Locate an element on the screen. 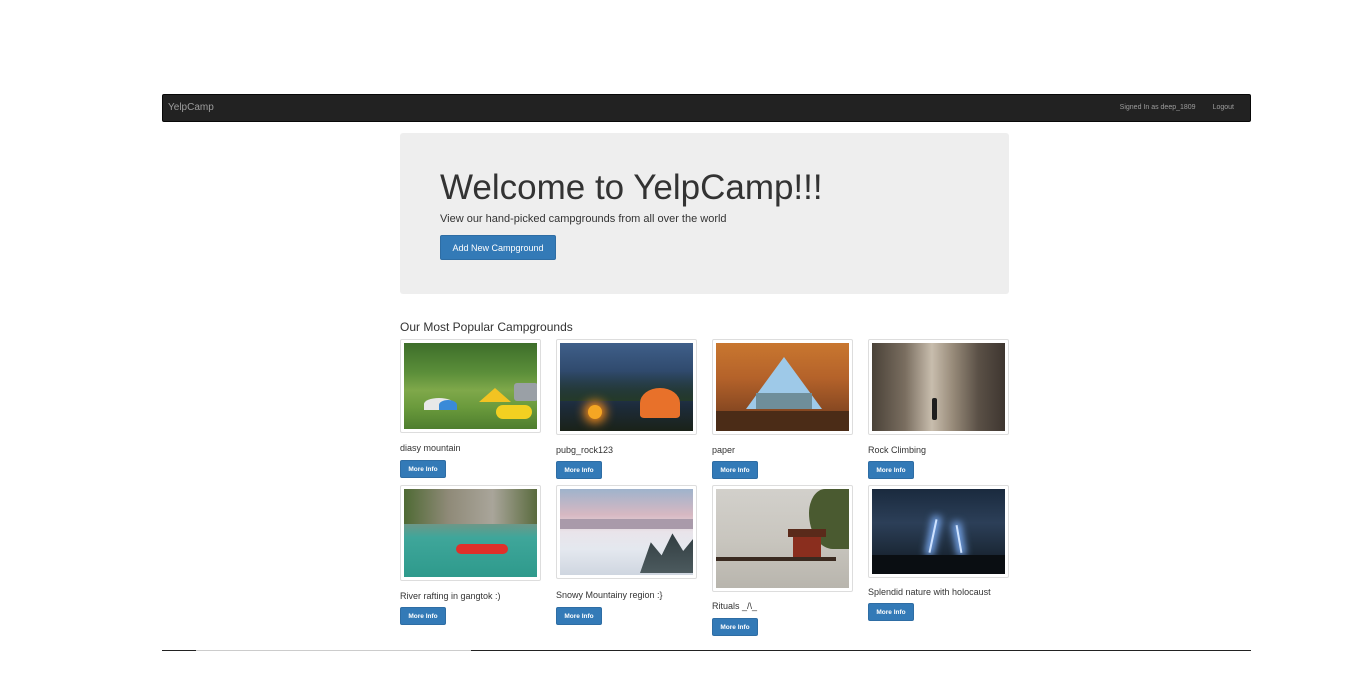  campground-name: Splendid nature with holocaust is located at coordinates (929, 592).